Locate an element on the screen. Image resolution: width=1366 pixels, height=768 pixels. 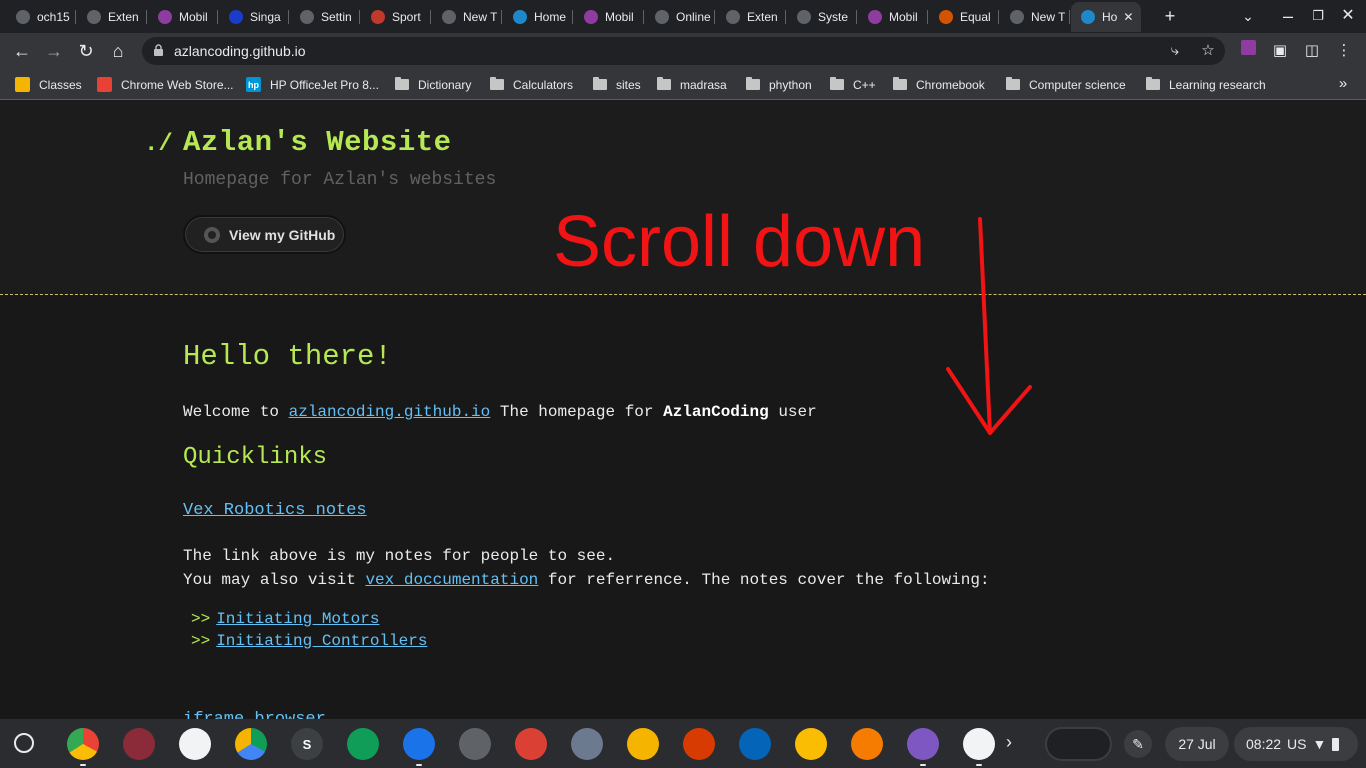
diagram-app-icon is located at coordinates (867, 744).